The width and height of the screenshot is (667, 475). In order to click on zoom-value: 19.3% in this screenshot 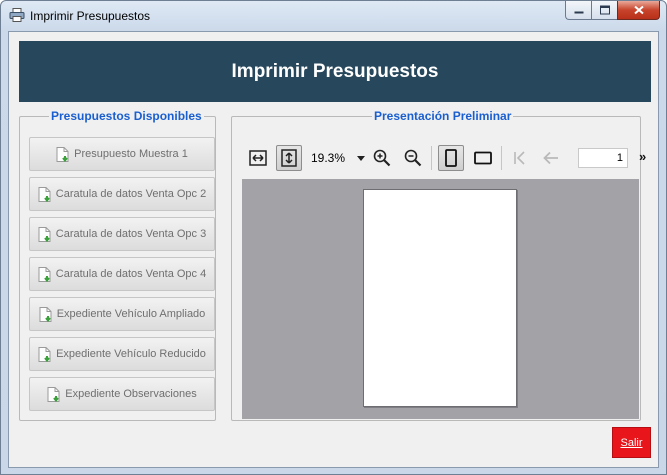, I will do `click(328, 158)`.